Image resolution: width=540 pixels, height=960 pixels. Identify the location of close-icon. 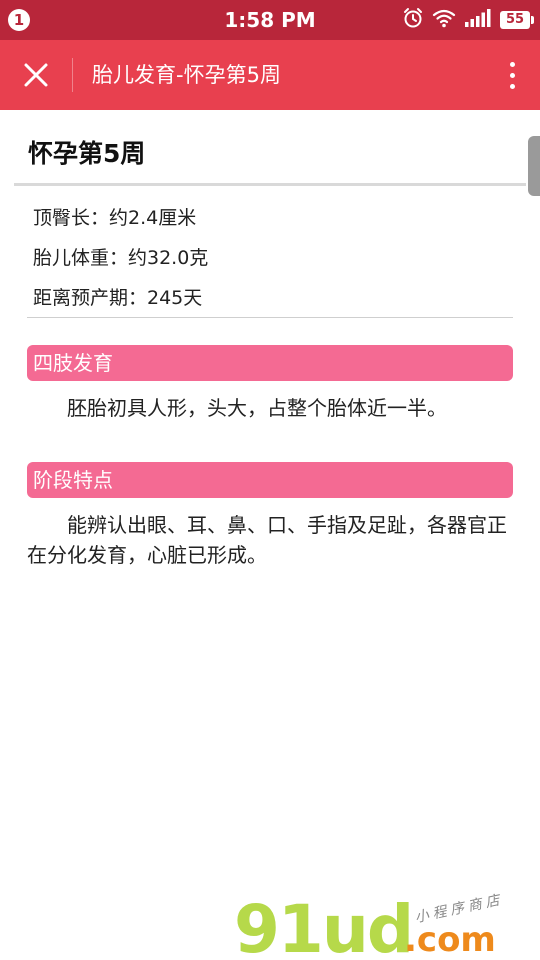
(36, 75).